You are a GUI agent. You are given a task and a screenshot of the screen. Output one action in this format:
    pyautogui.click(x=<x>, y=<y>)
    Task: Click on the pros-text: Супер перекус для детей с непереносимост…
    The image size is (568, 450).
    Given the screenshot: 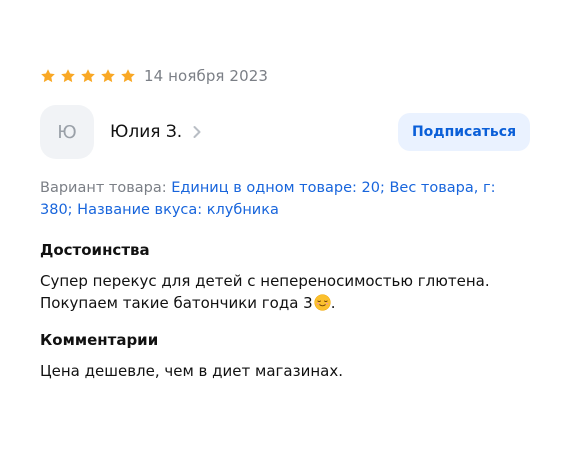 What is the action you would take?
    pyautogui.click(x=265, y=292)
    